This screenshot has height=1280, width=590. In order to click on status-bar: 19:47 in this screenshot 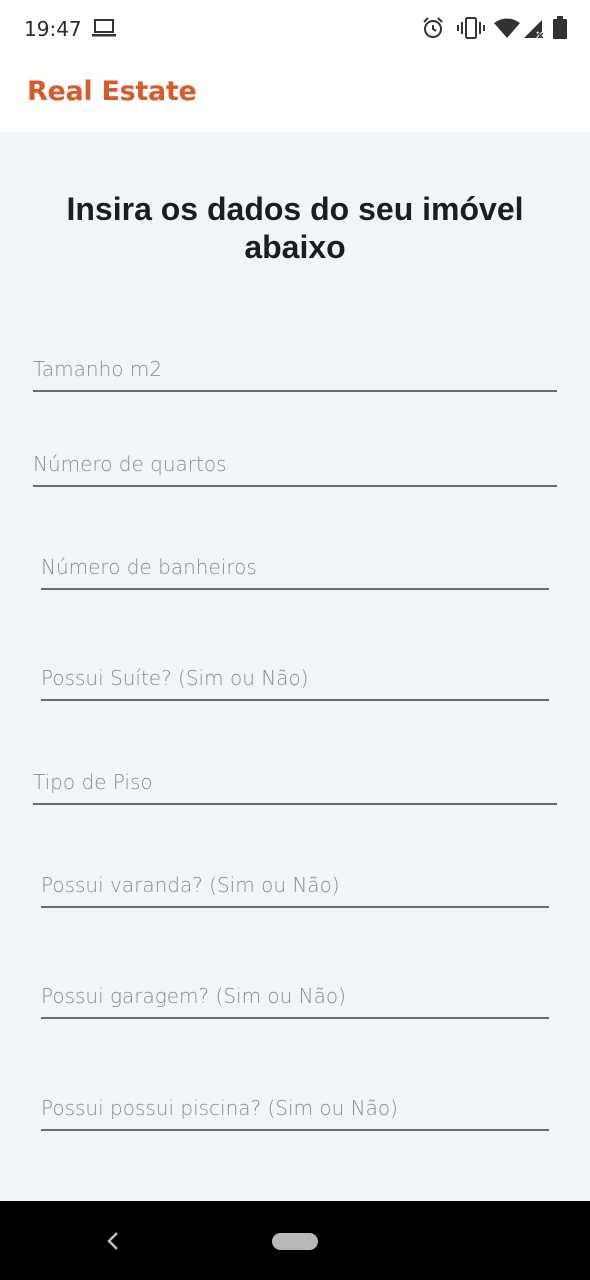, I will do `click(295, 29)`.